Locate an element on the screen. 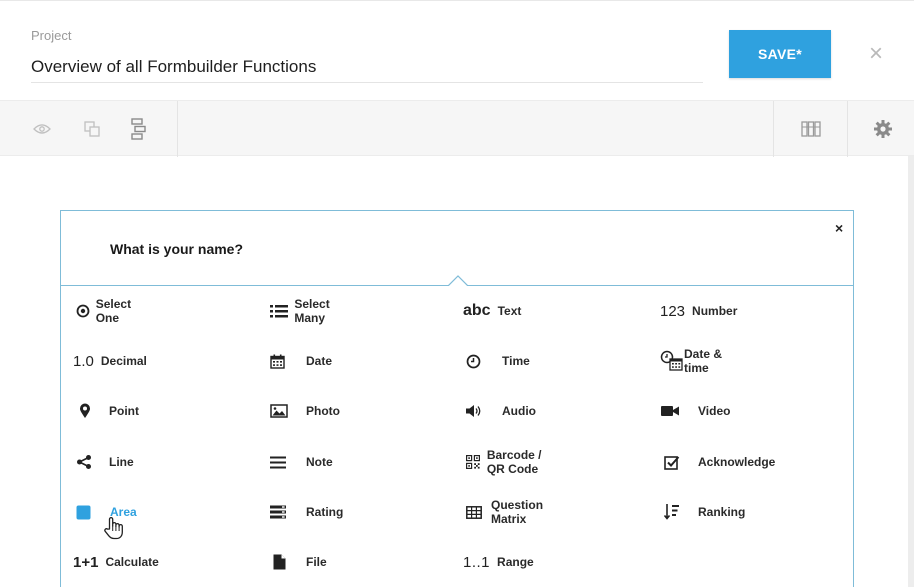 This screenshot has width=914, height=587. radio-icon is located at coordinates (86, 311).